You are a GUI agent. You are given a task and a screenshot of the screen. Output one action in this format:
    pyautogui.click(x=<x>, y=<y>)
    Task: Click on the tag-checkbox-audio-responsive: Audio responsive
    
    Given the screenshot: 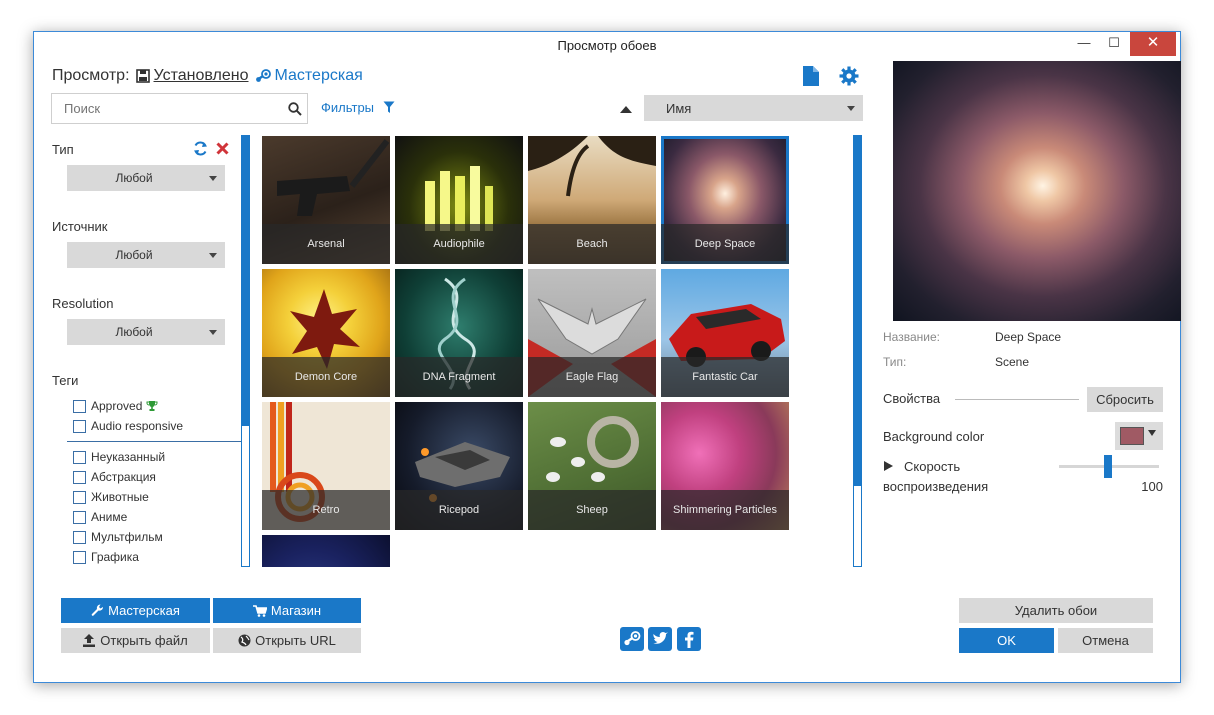 What is the action you would take?
    pyautogui.click(x=128, y=426)
    